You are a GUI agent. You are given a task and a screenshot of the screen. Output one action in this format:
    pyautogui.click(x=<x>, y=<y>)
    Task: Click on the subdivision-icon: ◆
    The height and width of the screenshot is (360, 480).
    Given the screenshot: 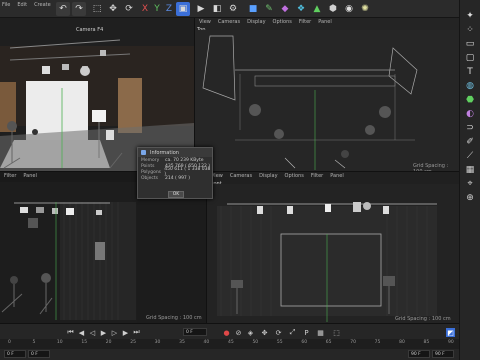 What is the action you would take?
    pyautogui.click(x=285, y=9)
    